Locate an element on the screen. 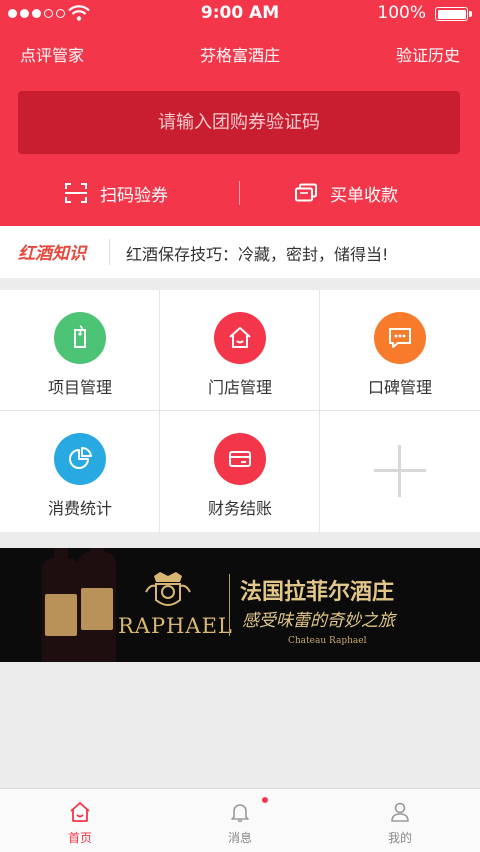 This screenshot has height=852, width=480. reputation-management-label: 口碑管理 is located at coordinates (399, 387).